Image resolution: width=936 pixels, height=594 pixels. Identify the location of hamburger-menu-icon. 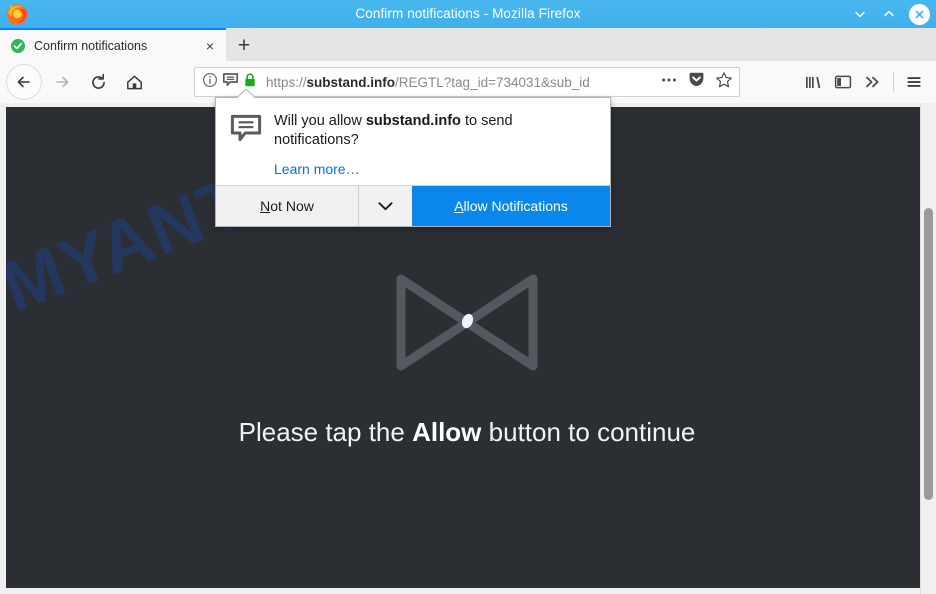
(914, 82).